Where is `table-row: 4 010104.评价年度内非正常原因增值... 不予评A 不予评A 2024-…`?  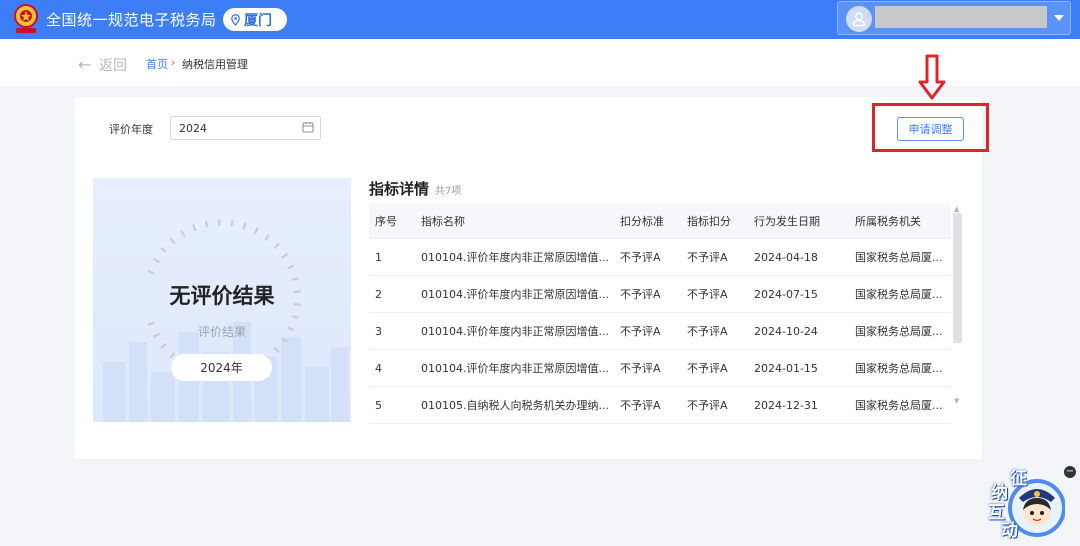 table-row: 4 010104.评价年度内非正常原因增值... 不予评A 不予评A 2024-… is located at coordinates (660, 368).